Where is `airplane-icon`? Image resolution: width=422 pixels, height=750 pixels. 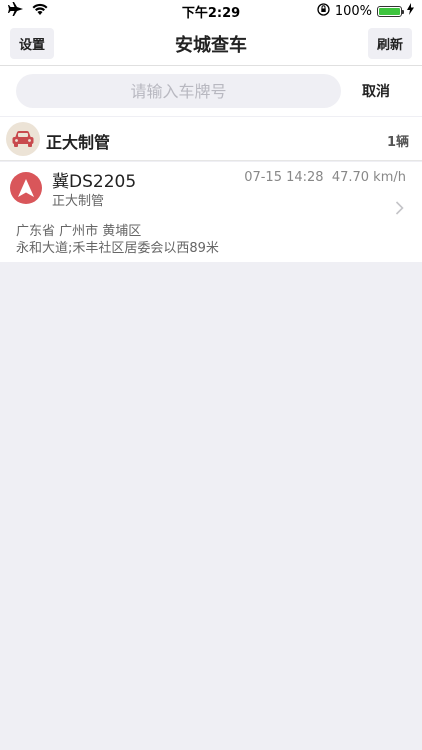 airplane-icon is located at coordinates (16, 11).